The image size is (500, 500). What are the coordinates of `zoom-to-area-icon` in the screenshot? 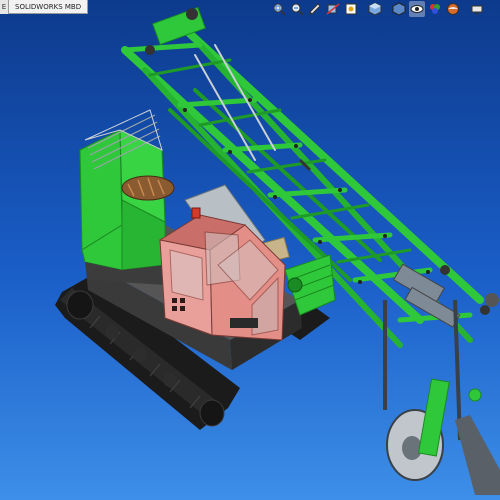 It's located at (297, 9).